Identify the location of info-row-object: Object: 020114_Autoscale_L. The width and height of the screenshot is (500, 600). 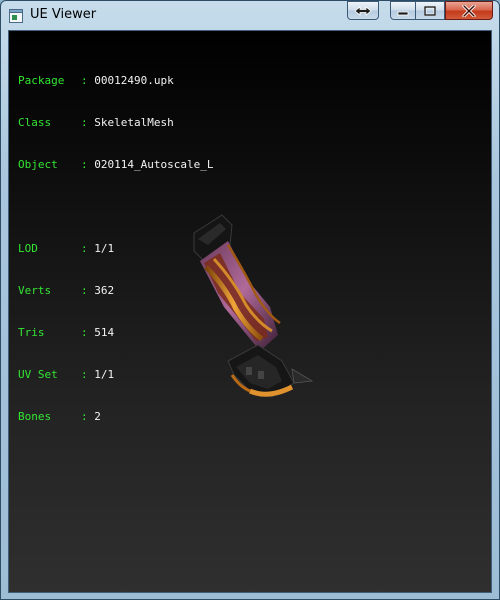
(116, 164).